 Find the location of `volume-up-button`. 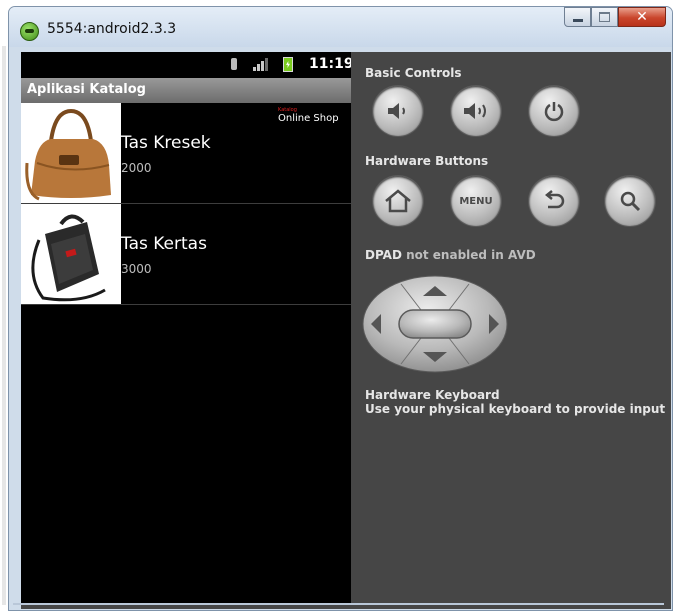

volume-up-button is located at coordinates (476, 111).